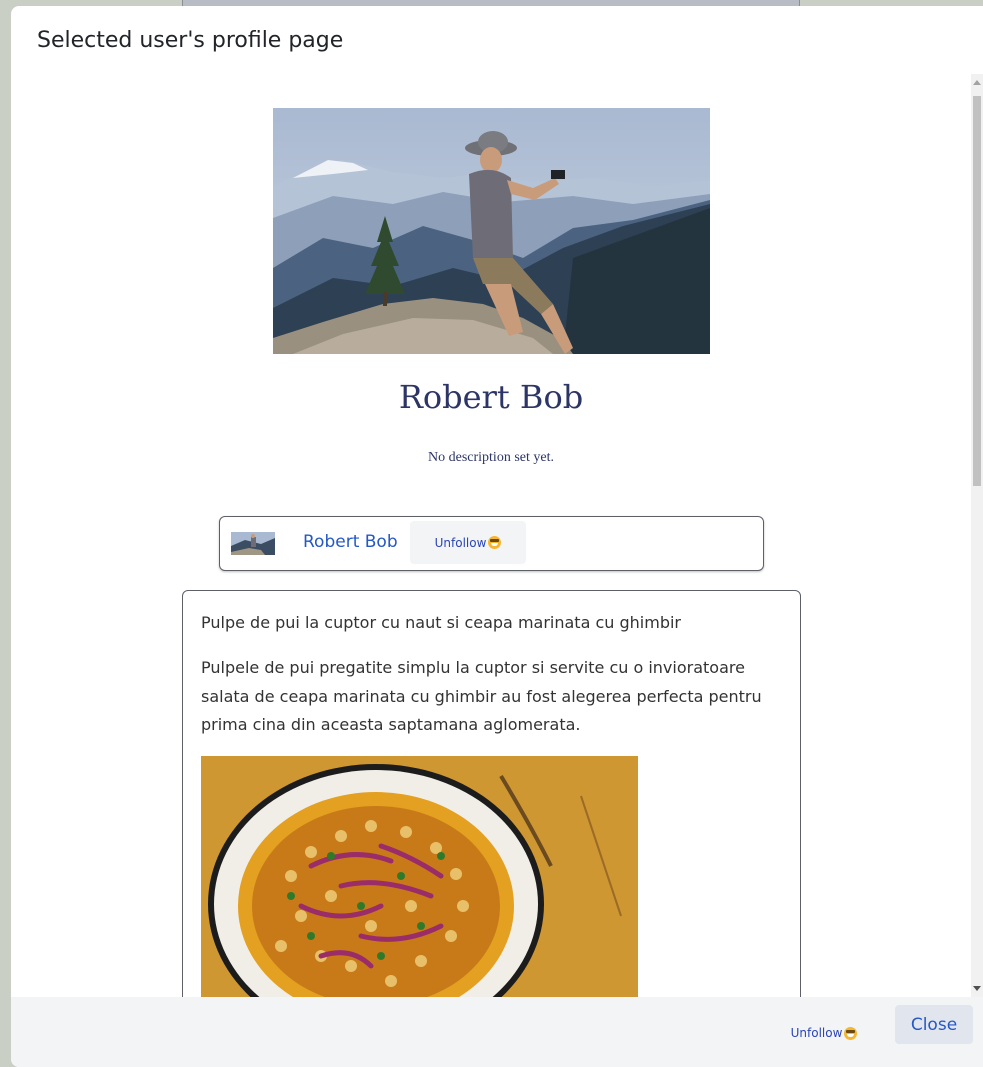  Describe the element at coordinates (491, 231) in the screenshot. I see `profile-cover-image` at that location.